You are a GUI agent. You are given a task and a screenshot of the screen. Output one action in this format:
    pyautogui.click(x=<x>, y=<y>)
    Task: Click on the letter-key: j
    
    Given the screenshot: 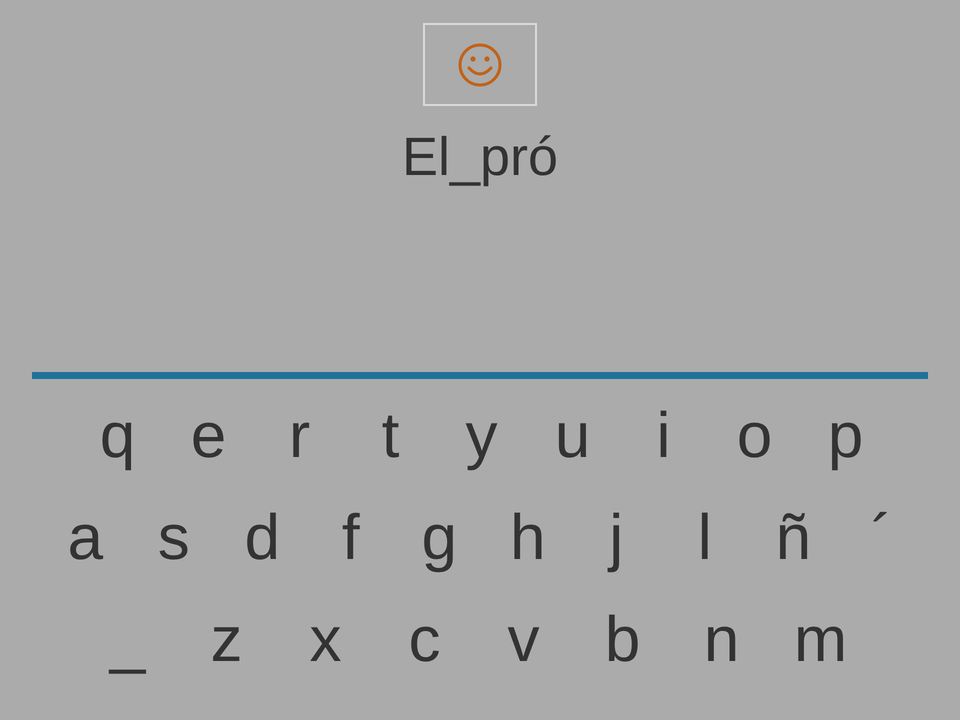 What is the action you would take?
    pyautogui.click(x=616, y=537)
    